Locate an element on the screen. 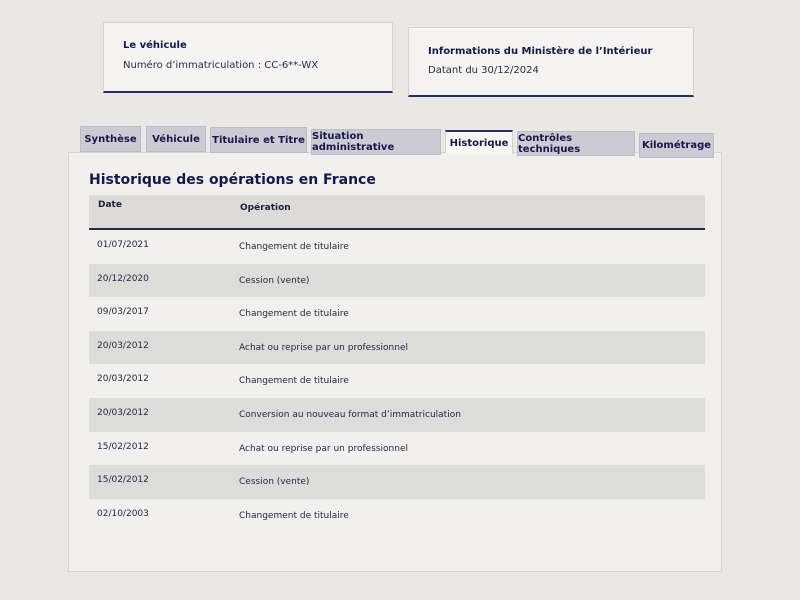 Image resolution: width=800 pixels, height=600 pixels. table-header: Date Opération is located at coordinates (397, 212).